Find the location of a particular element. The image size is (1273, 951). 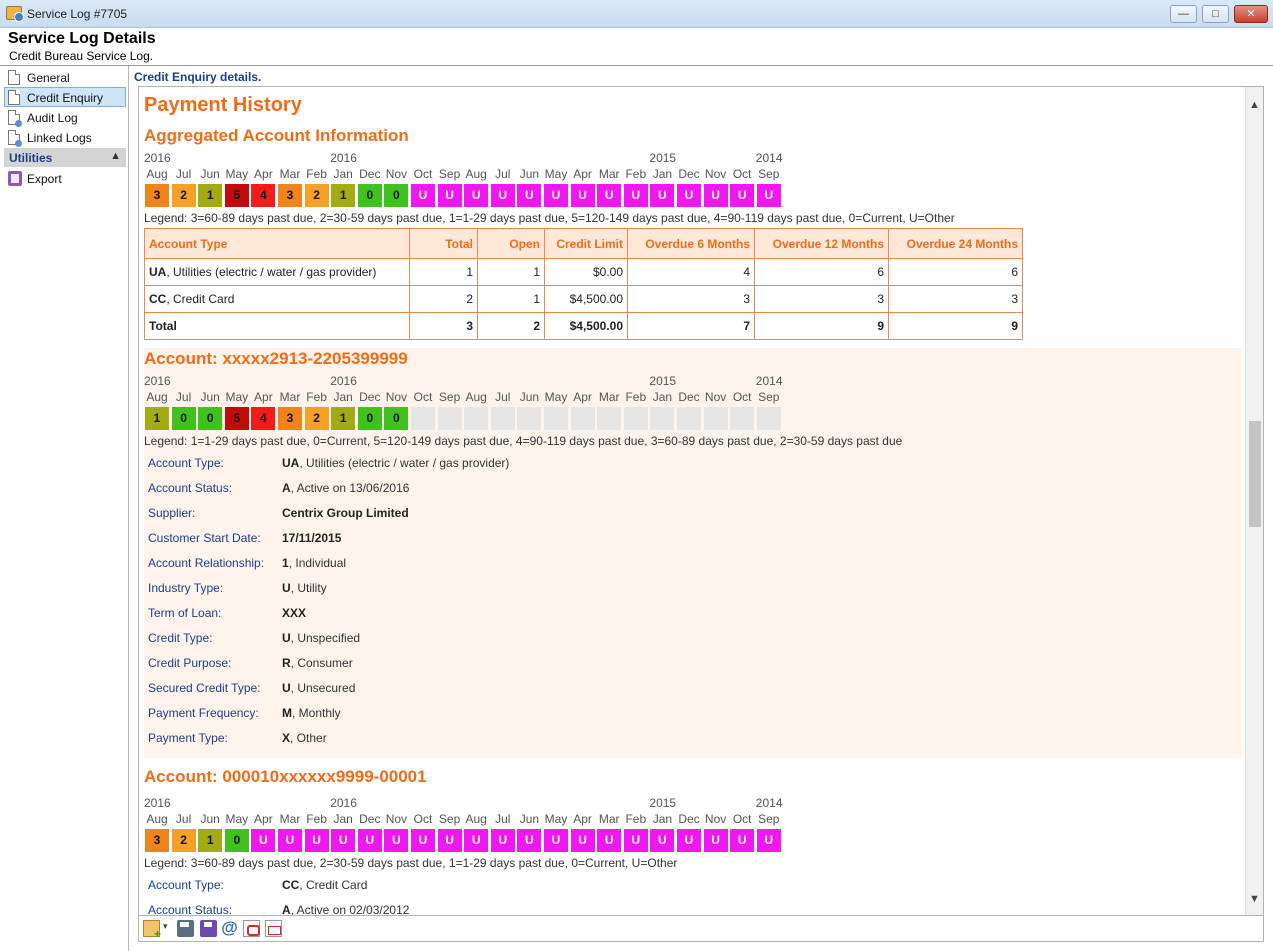

detail-row: Customer Start Date: 17/11/2015 is located at coordinates (693, 539).